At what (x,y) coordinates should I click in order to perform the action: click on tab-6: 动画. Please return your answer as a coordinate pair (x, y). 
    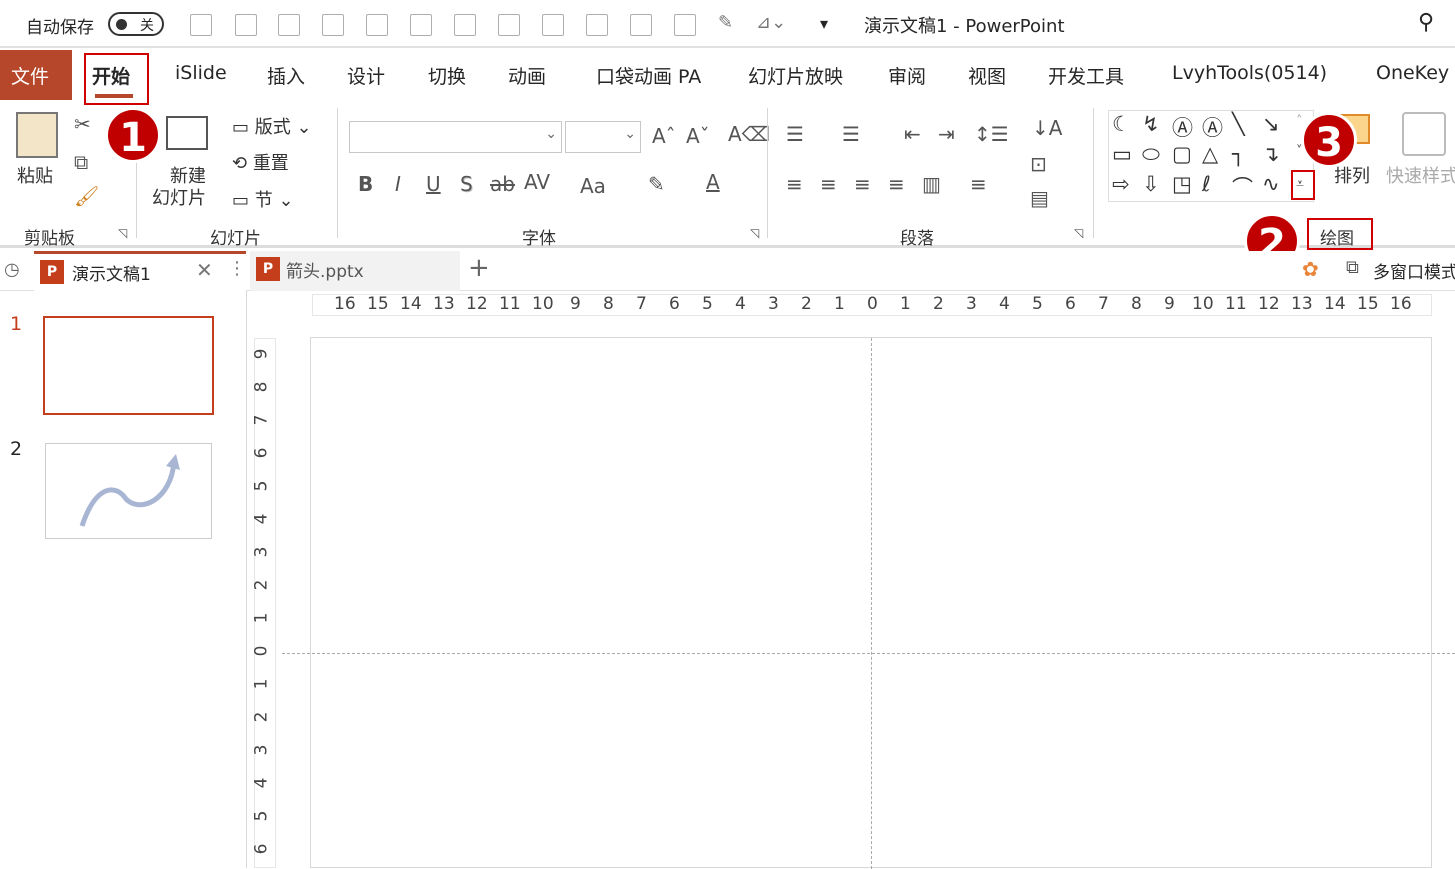
    Looking at the image, I should click on (527, 75).